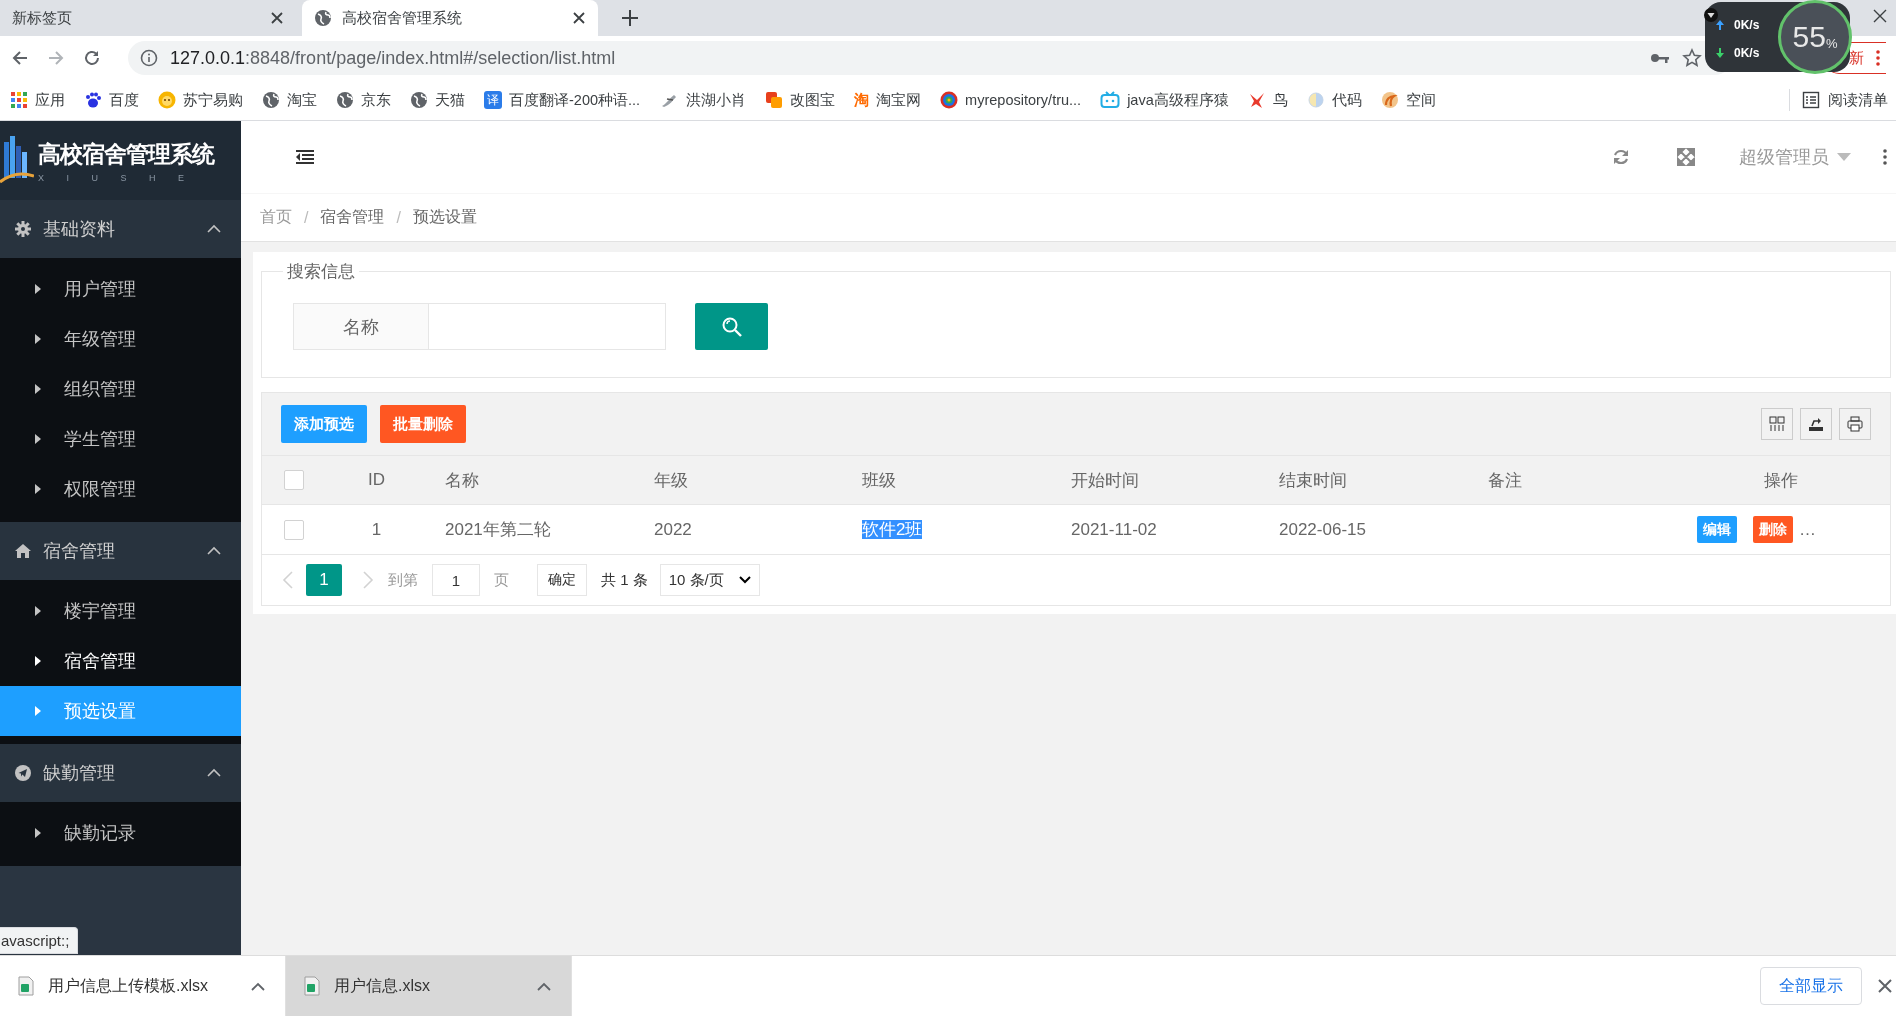  Describe the element at coordinates (1621, 157) in the screenshot. I see `refresh-icon` at that location.